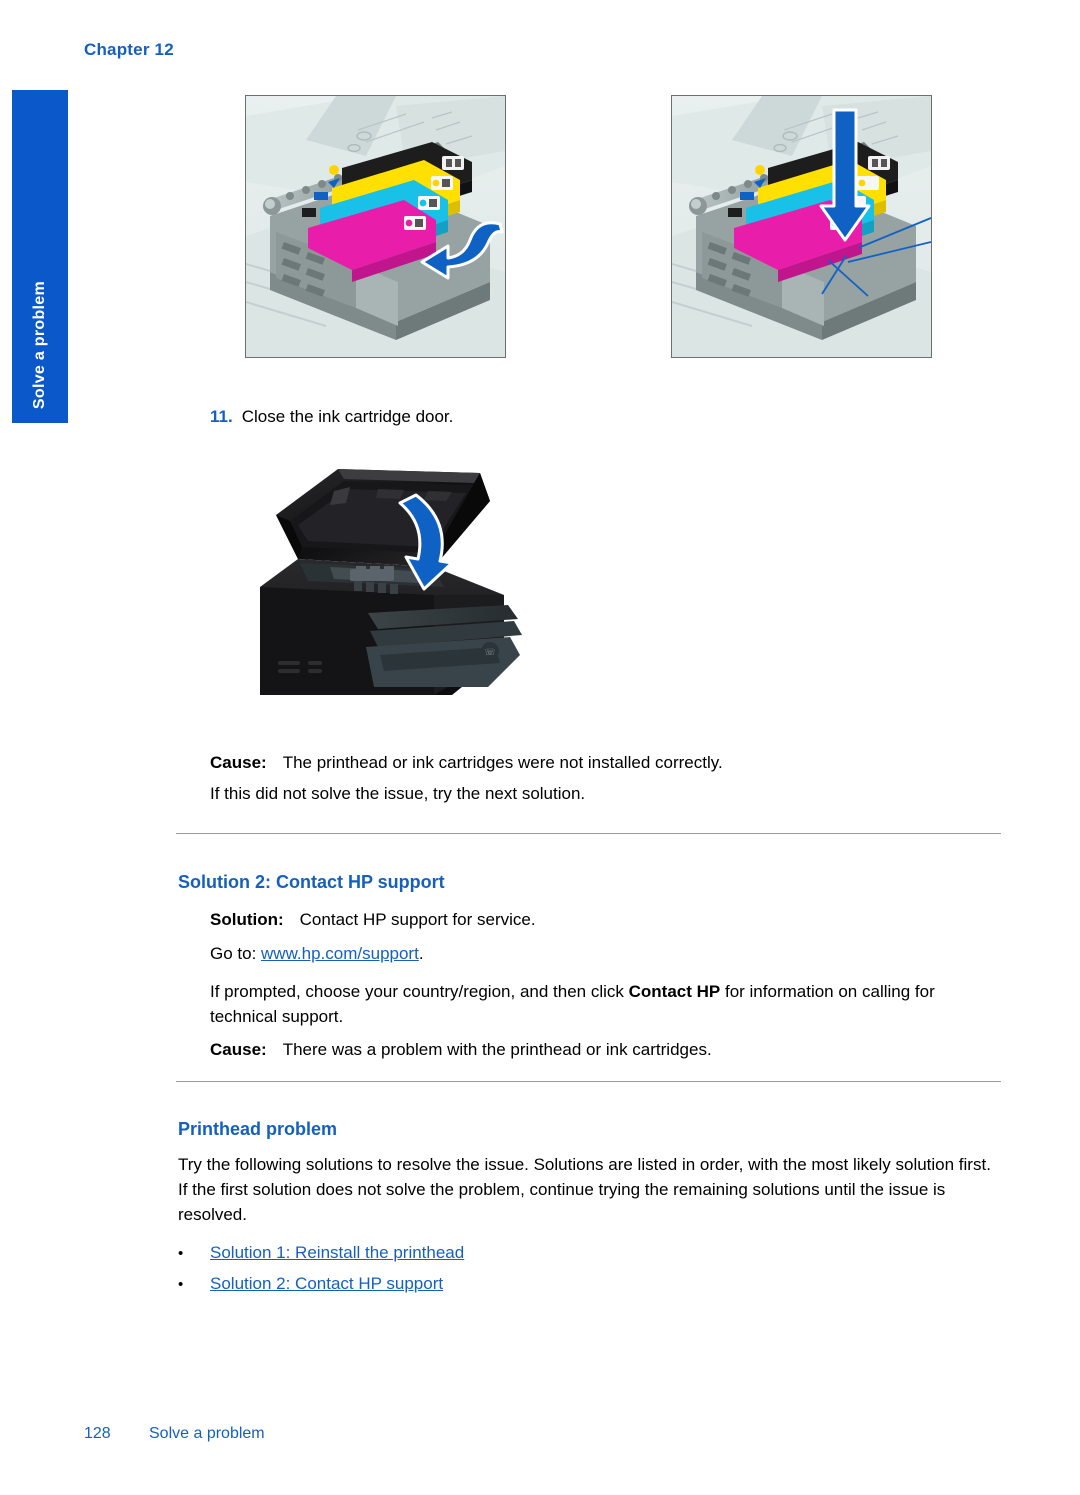 Image resolution: width=1080 pixels, height=1495 pixels. Describe the element at coordinates (340, 953) in the screenshot. I see `hp-support-link: www.hp.com/support` at that location.